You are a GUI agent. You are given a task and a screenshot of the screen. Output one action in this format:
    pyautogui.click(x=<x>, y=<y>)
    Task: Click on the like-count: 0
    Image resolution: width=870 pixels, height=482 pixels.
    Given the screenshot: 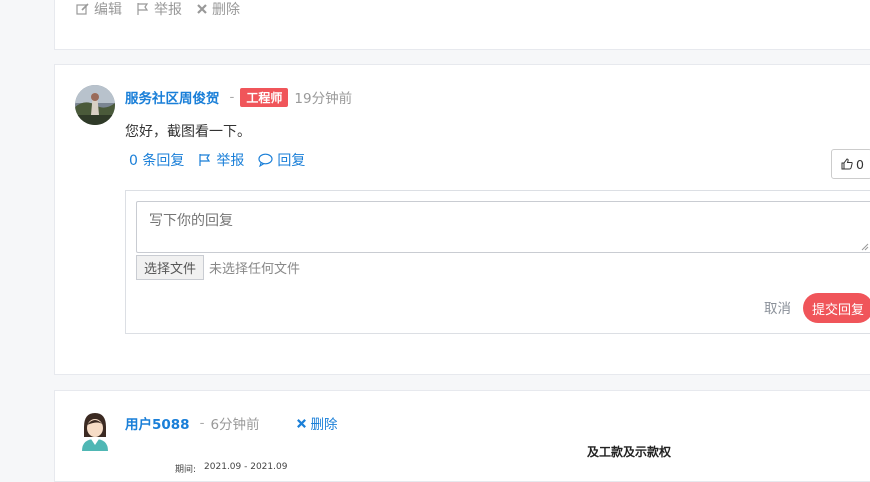 What is the action you would take?
    pyautogui.click(x=860, y=164)
    